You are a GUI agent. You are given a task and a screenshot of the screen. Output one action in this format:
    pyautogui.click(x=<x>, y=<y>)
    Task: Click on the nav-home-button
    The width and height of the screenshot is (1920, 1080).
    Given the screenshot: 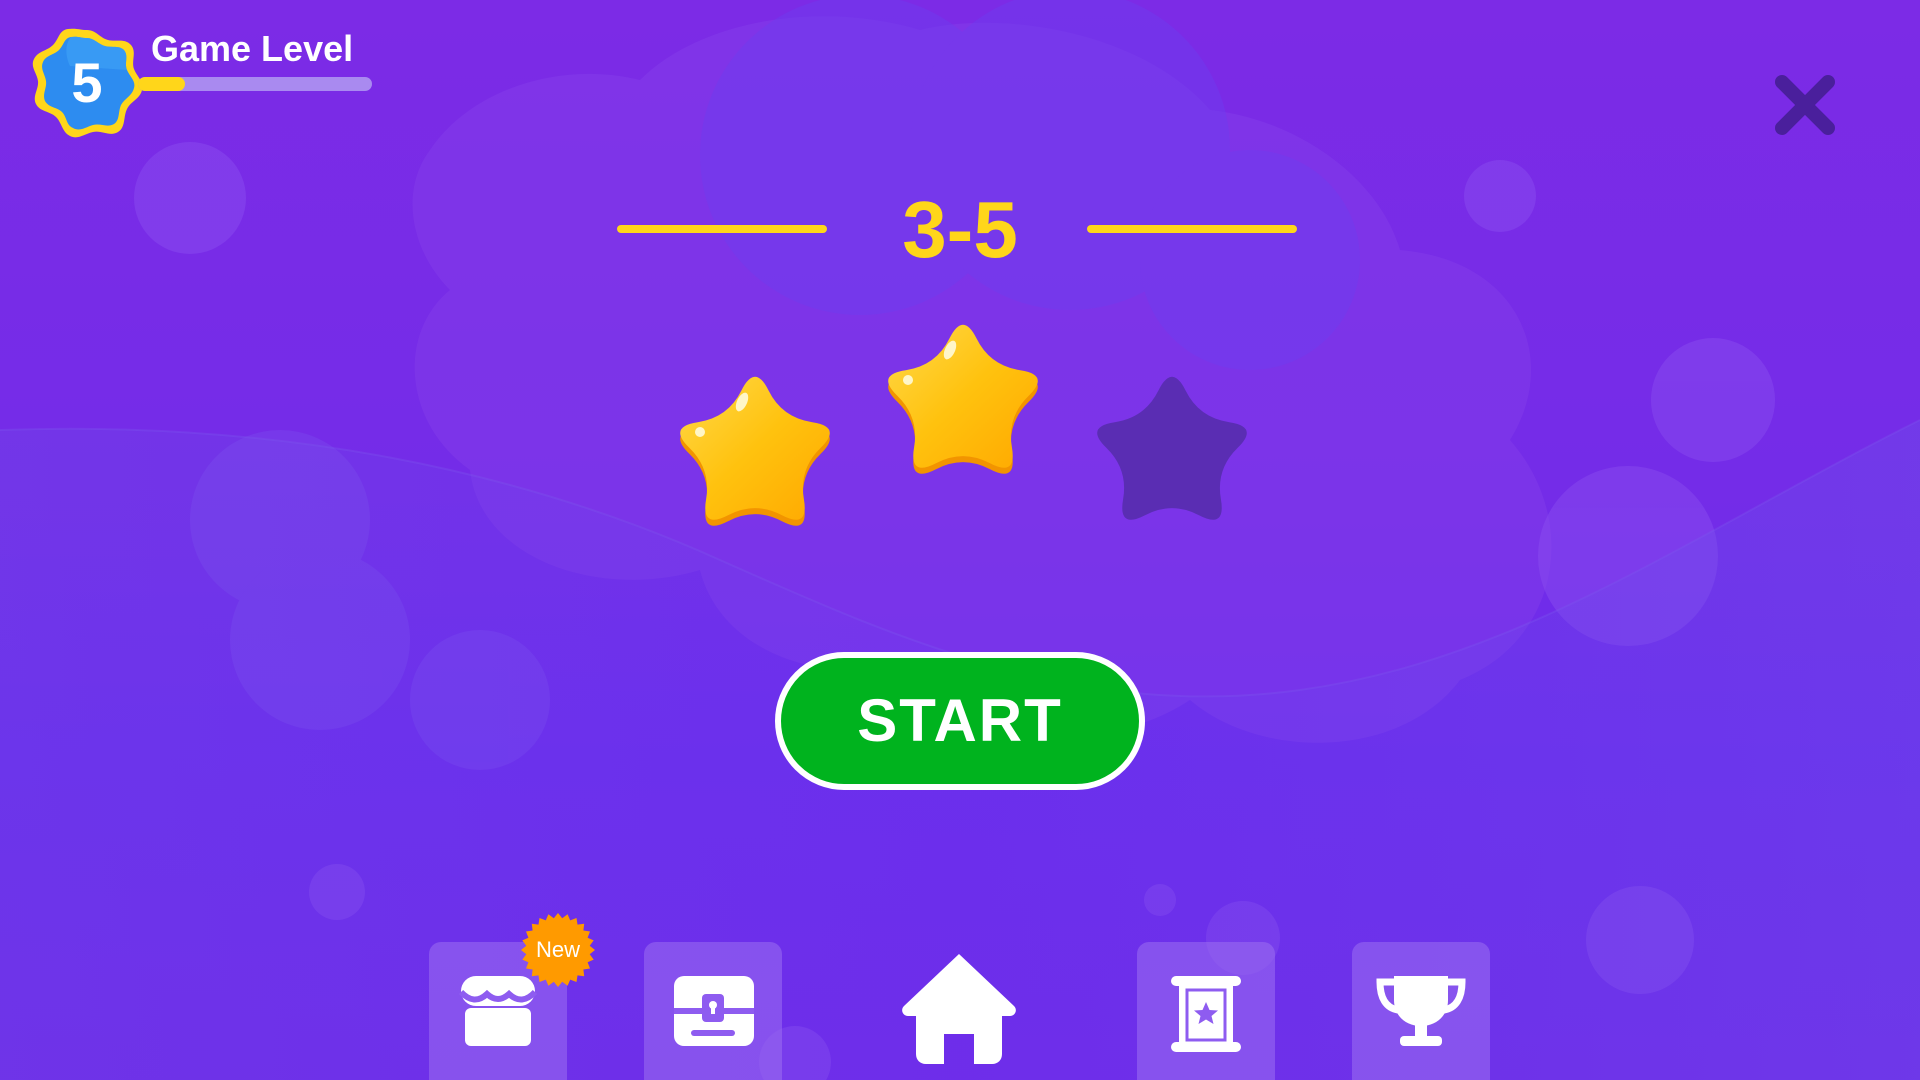 What is the action you would take?
    pyautogui.click(x=959, y=1011)
    